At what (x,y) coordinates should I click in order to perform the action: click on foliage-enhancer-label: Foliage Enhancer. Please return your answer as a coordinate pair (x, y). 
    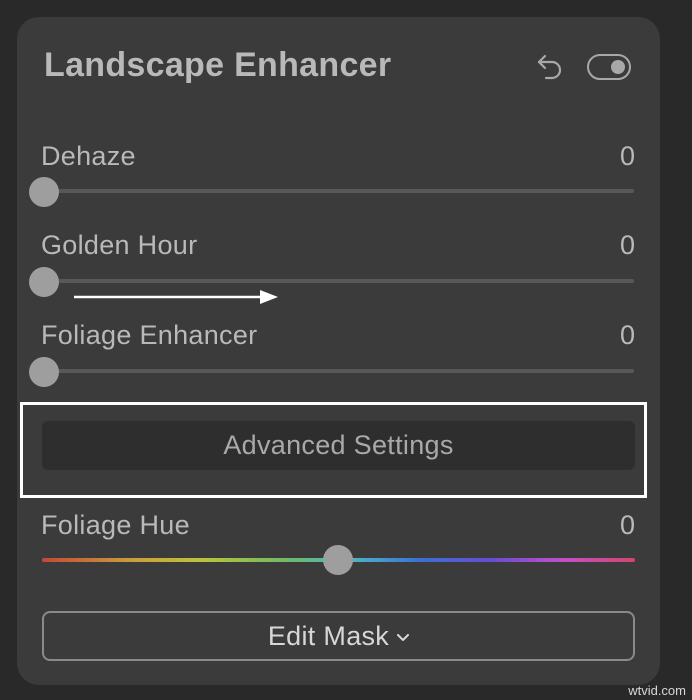
    Looking at the image, I should click on (149, 335).